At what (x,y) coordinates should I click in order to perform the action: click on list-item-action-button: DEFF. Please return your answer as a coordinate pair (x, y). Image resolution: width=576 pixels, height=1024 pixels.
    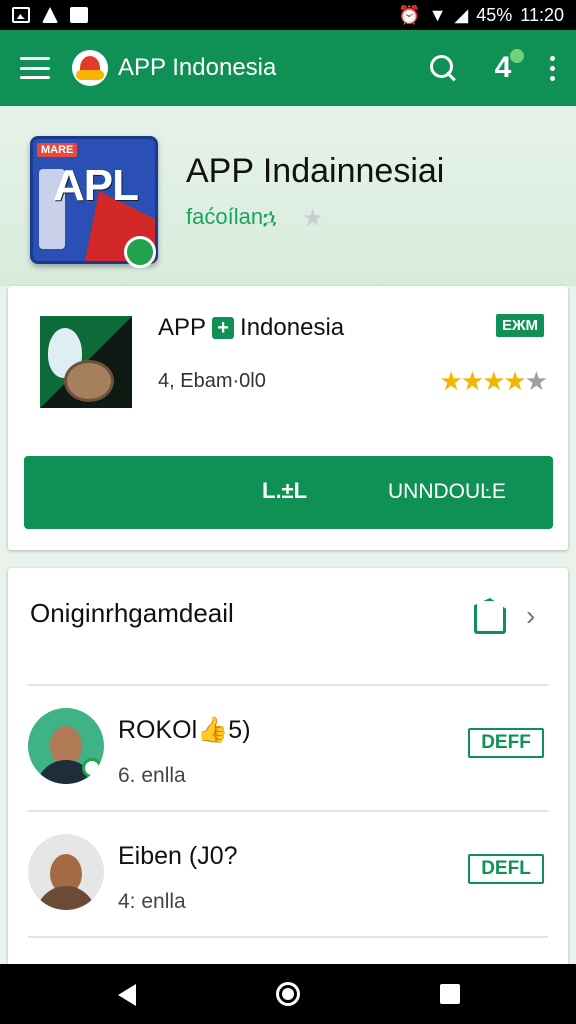
    Looking at the image, I should click on (506, 743).